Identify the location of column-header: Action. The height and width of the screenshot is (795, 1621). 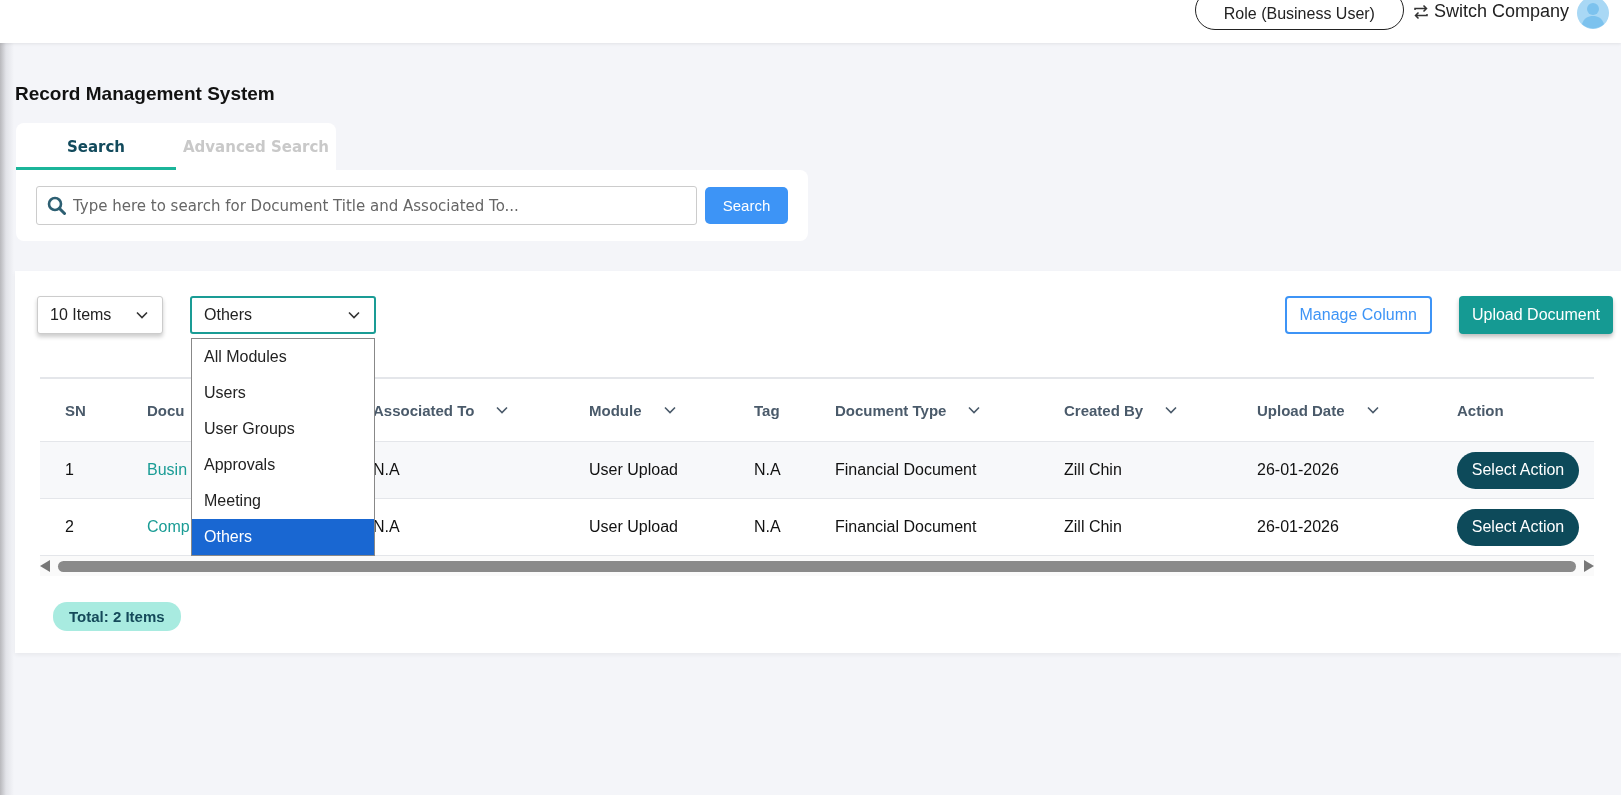
(1480, 410).